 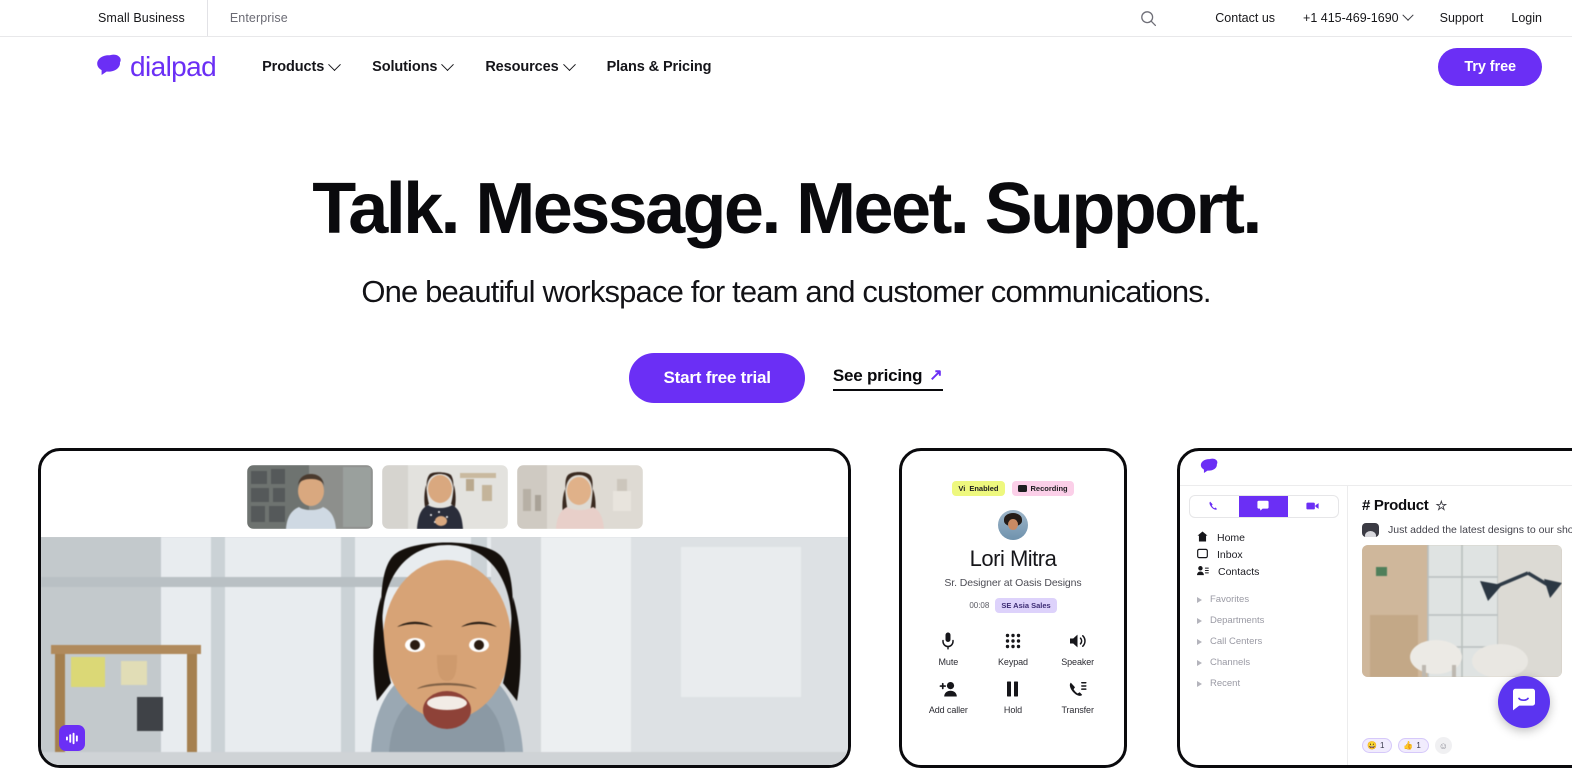 I want to click on call-control-keypad: Keypad, so click(x=1013, y=649).